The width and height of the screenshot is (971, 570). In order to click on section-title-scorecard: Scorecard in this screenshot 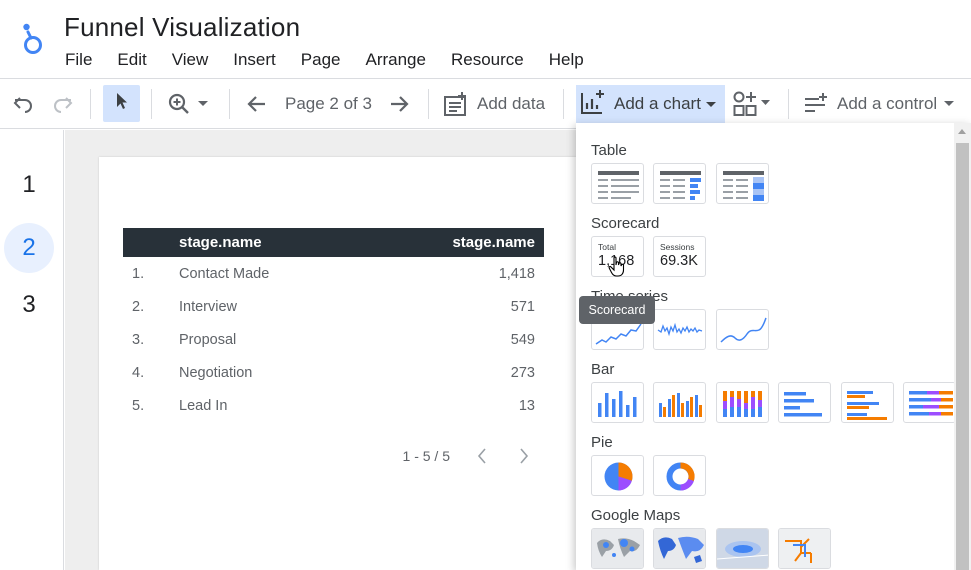, I will do `click(625, 223)`.